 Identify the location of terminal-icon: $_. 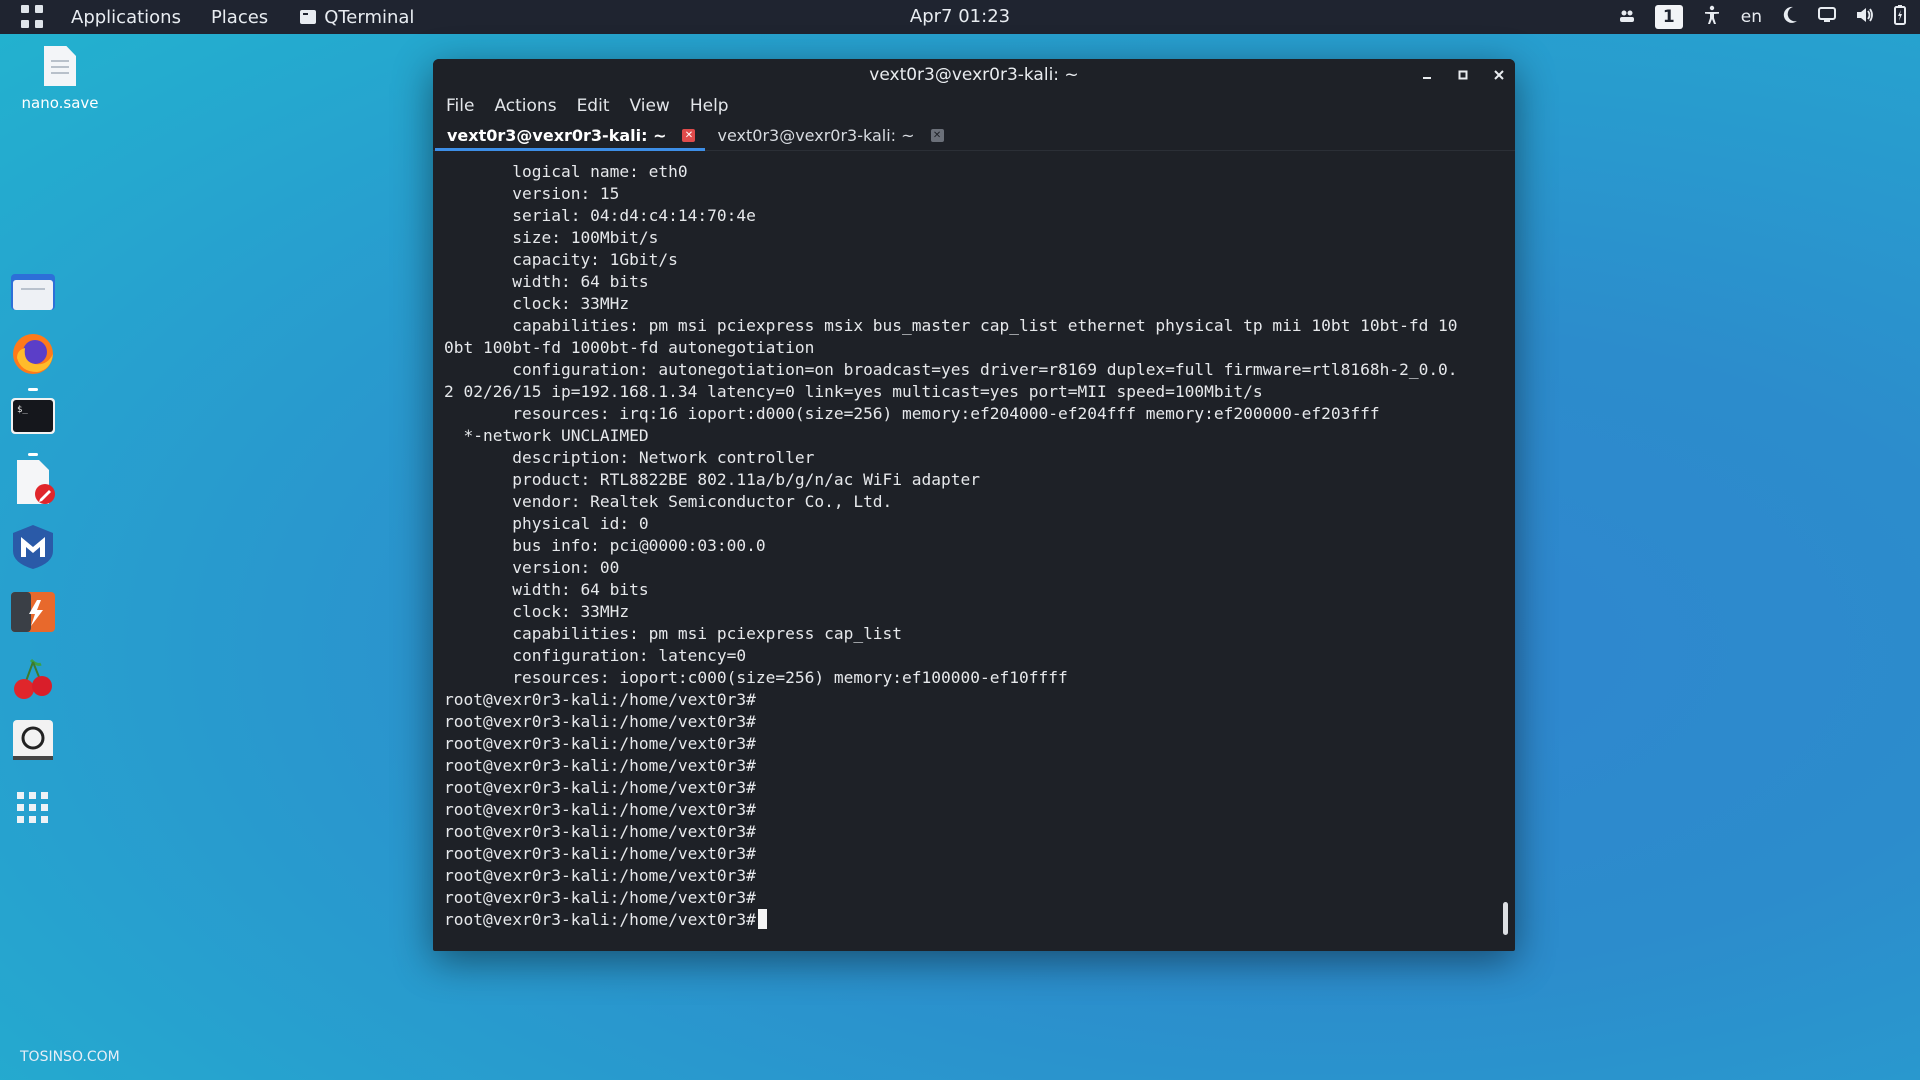
(33, 416).